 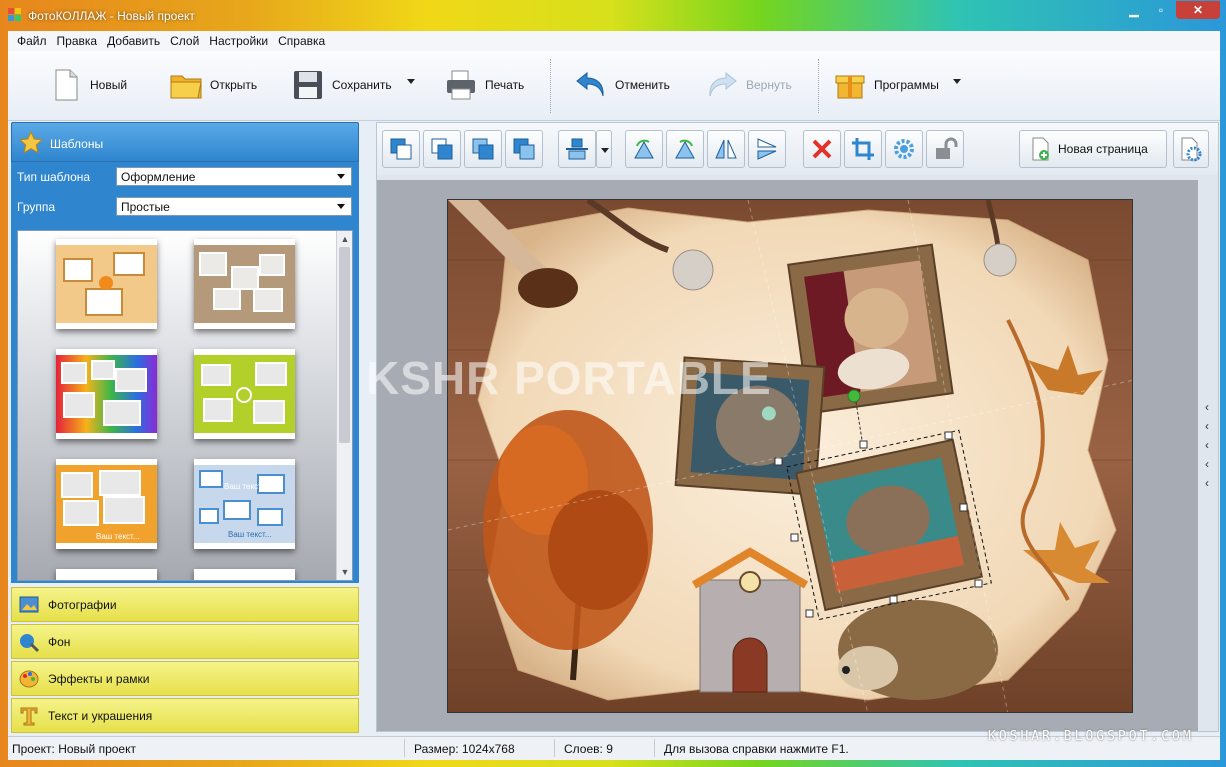 I want to click on properties-button, so click(x=904, y=149).